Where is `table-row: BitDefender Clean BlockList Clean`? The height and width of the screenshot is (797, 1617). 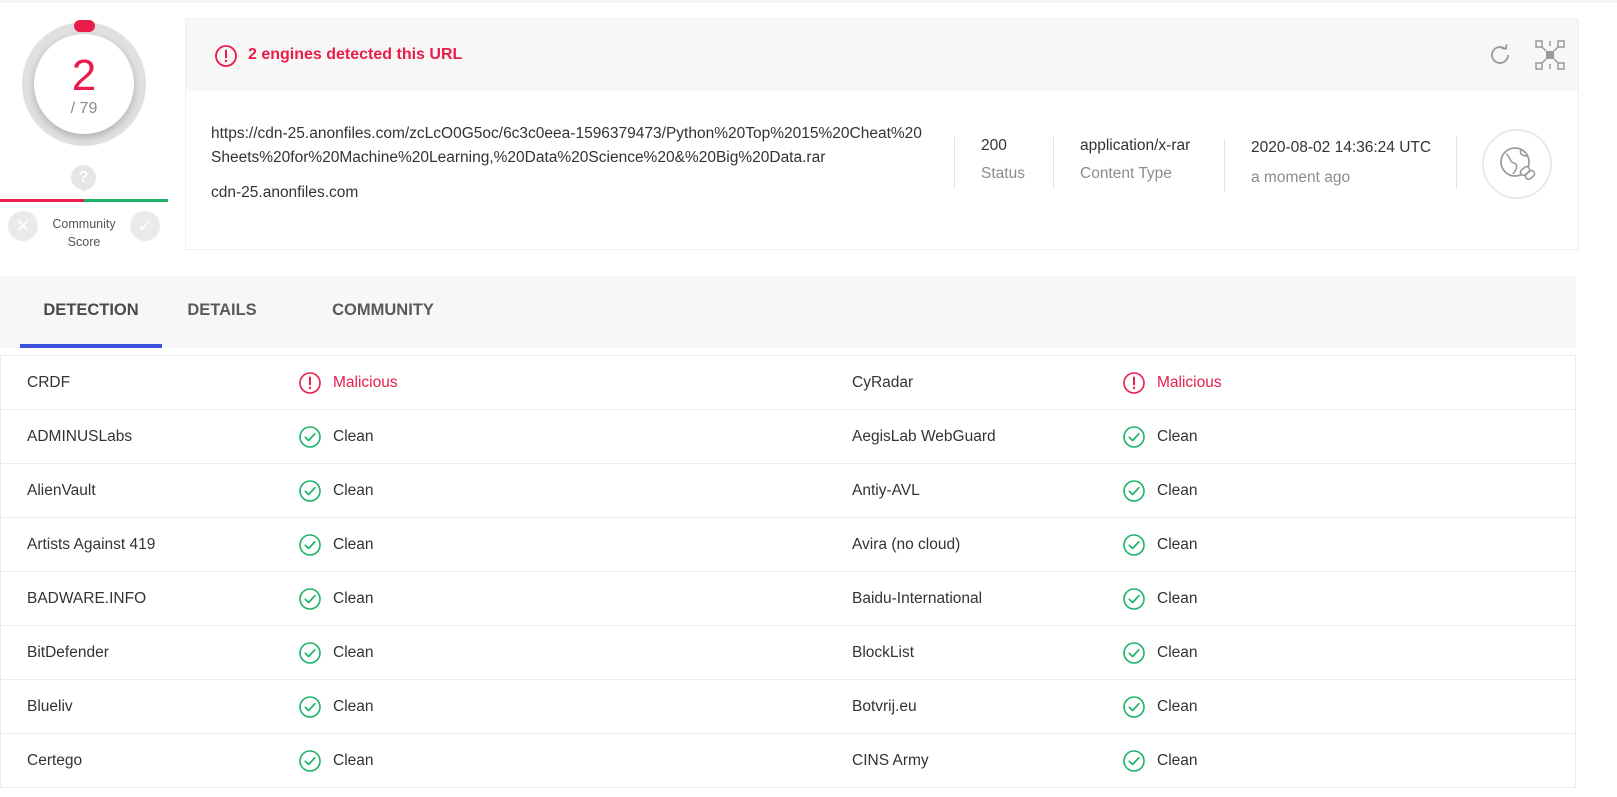
table-row: BitDefender Clean BlockList Clean is located at coordinates (788, 653).